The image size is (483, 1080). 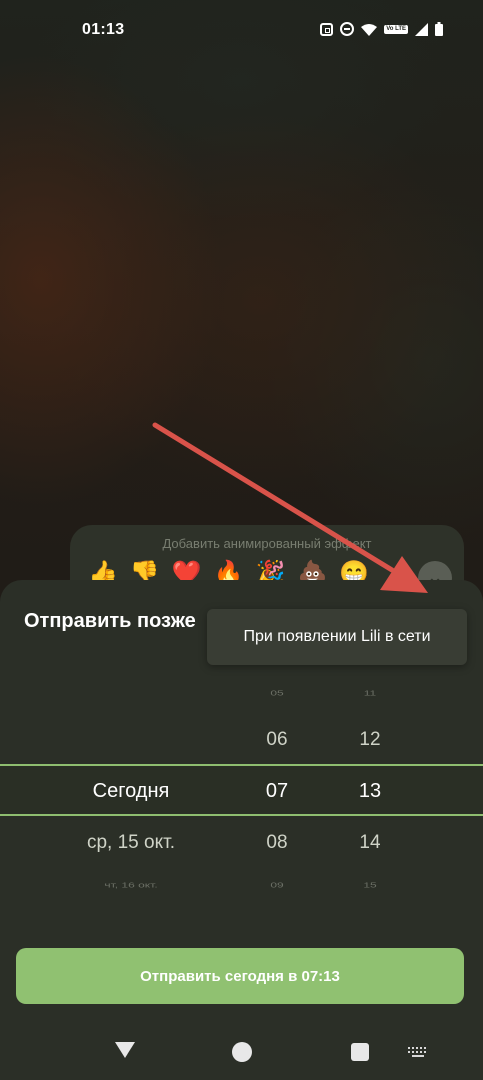 I want to click on home-icon, so click(x=242, y=1052).